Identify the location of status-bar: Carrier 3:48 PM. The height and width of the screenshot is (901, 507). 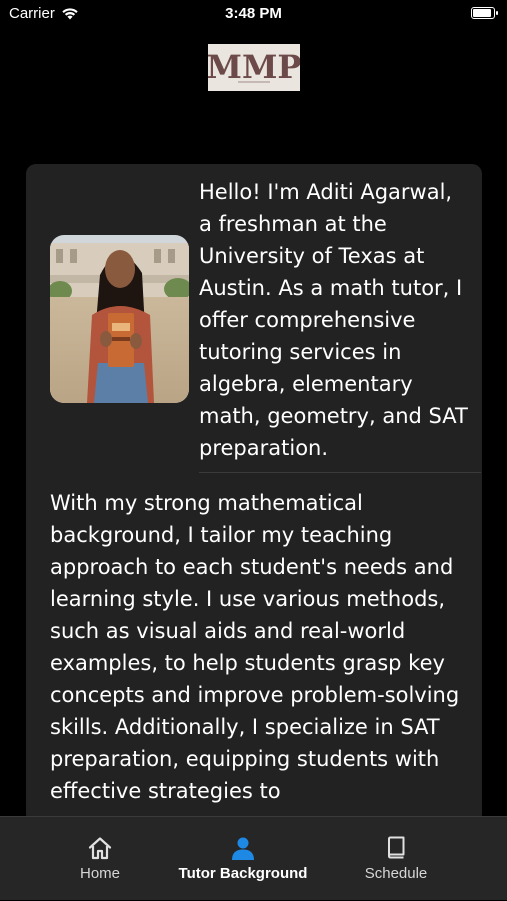
(253, 15).